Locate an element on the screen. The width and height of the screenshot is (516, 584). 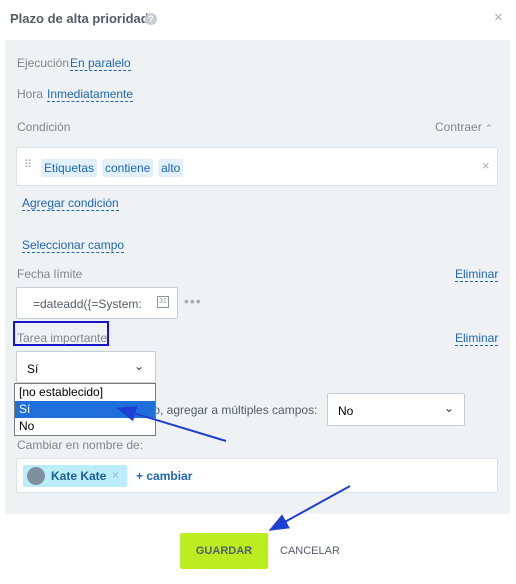
dropdown-option-si: Sí is located at coordinates (85, 409).